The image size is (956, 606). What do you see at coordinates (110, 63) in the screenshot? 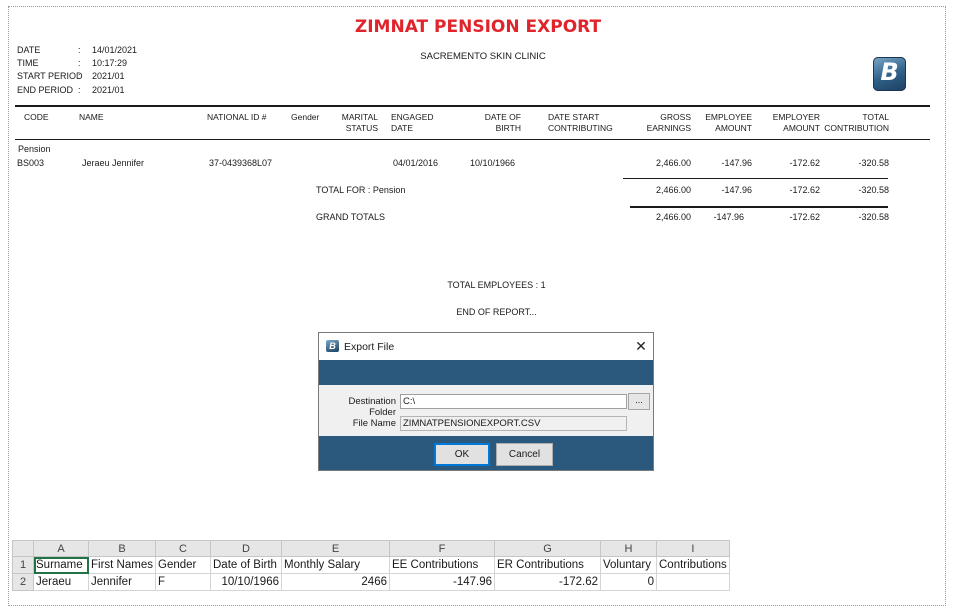
I see `meta-time-value: 10:17:29` at bounding box center [110, 63].